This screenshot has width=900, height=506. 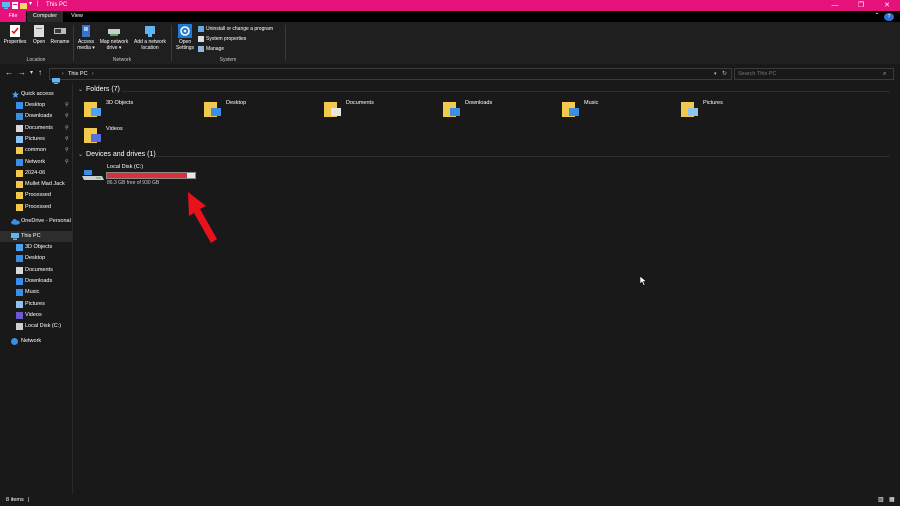 I want to click on search-box: ⌕, so click(x=814, y=74).